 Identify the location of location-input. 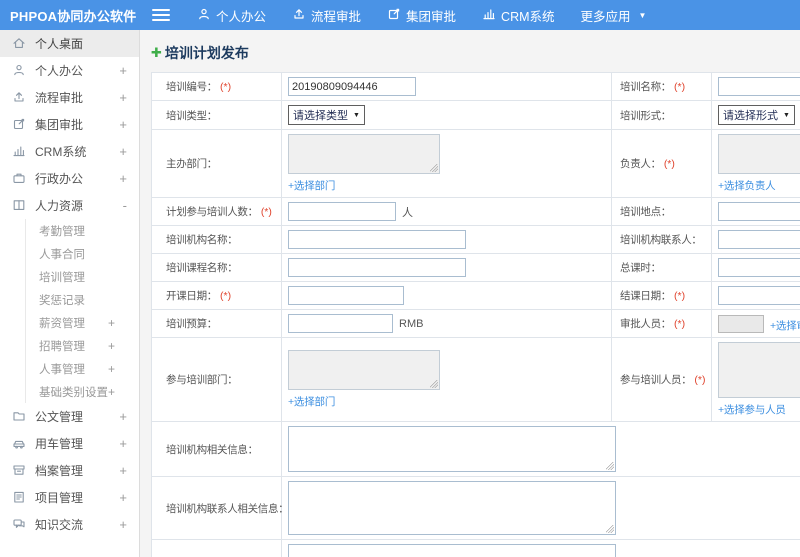
(759, 211).